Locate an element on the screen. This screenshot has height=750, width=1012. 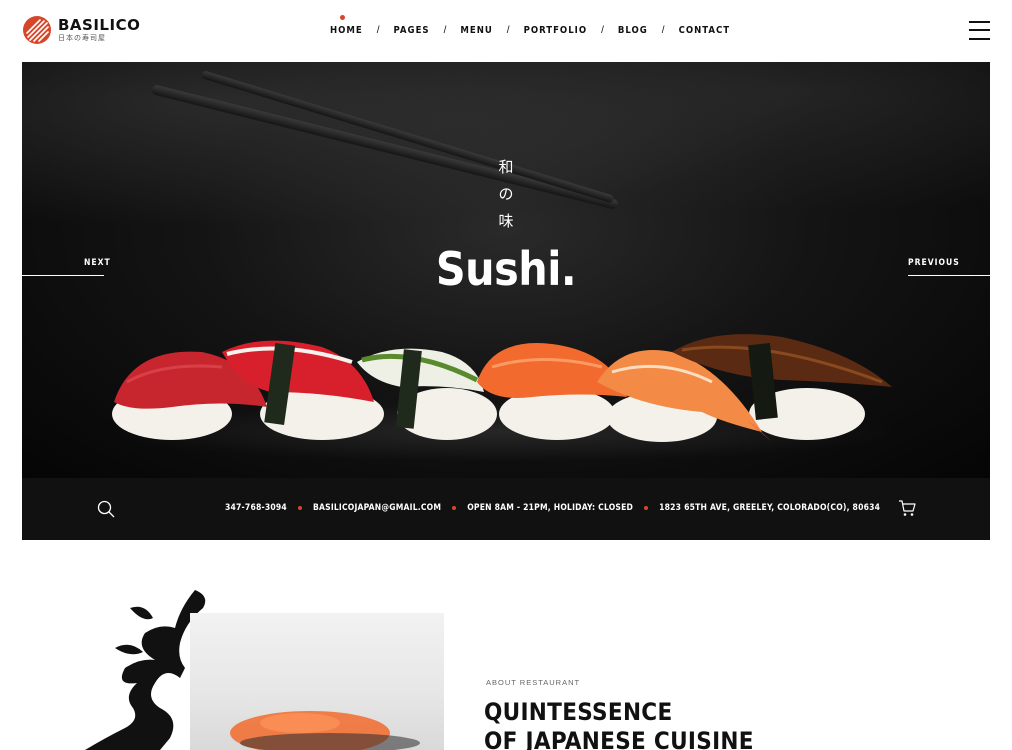
nav-item-pages: PAGES is located at coordinates (412, 30).